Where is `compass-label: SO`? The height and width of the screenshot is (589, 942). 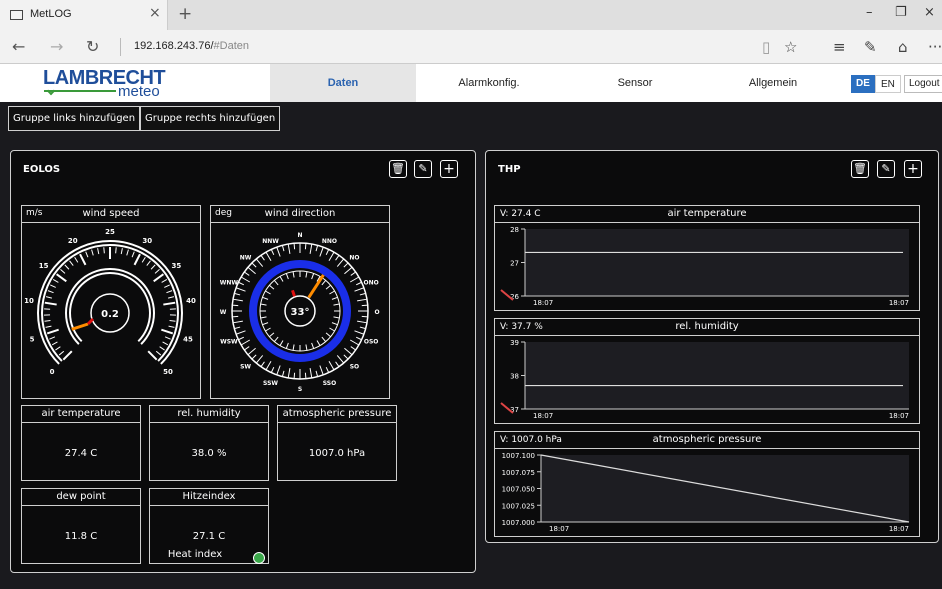
compass-label: SO is located at coordinates (354, 366).